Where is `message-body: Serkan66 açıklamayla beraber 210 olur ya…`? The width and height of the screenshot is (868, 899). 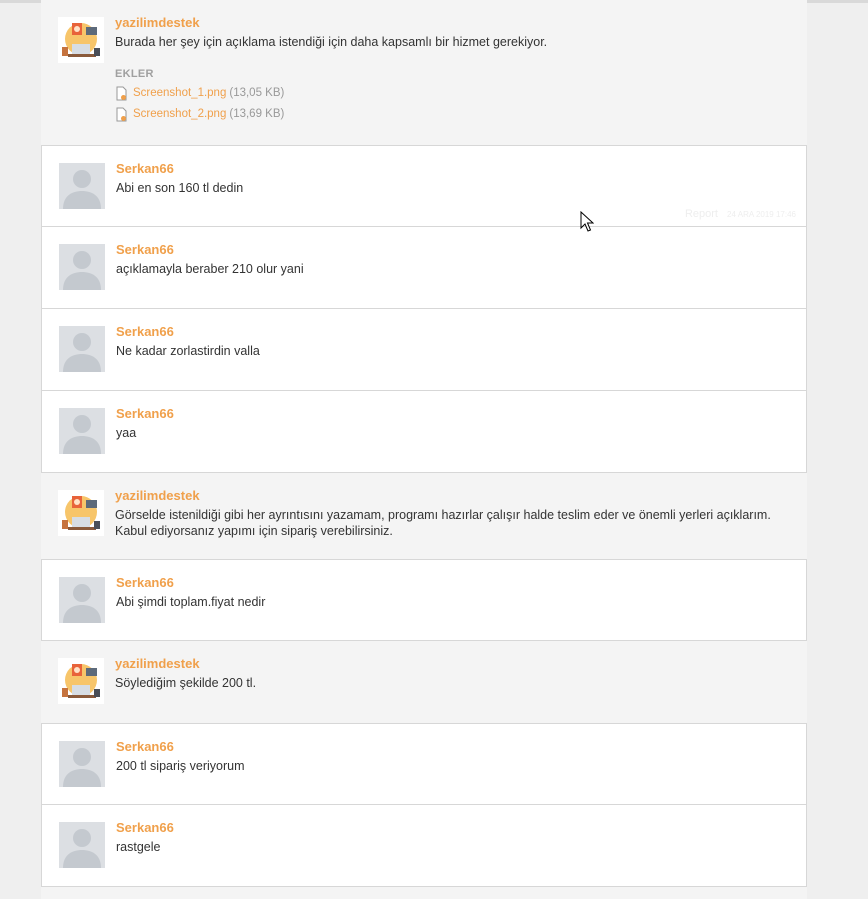
message-body: Serkan66 açıklamayla beraber 210 olur ya… is located at coordinates (451, 259).